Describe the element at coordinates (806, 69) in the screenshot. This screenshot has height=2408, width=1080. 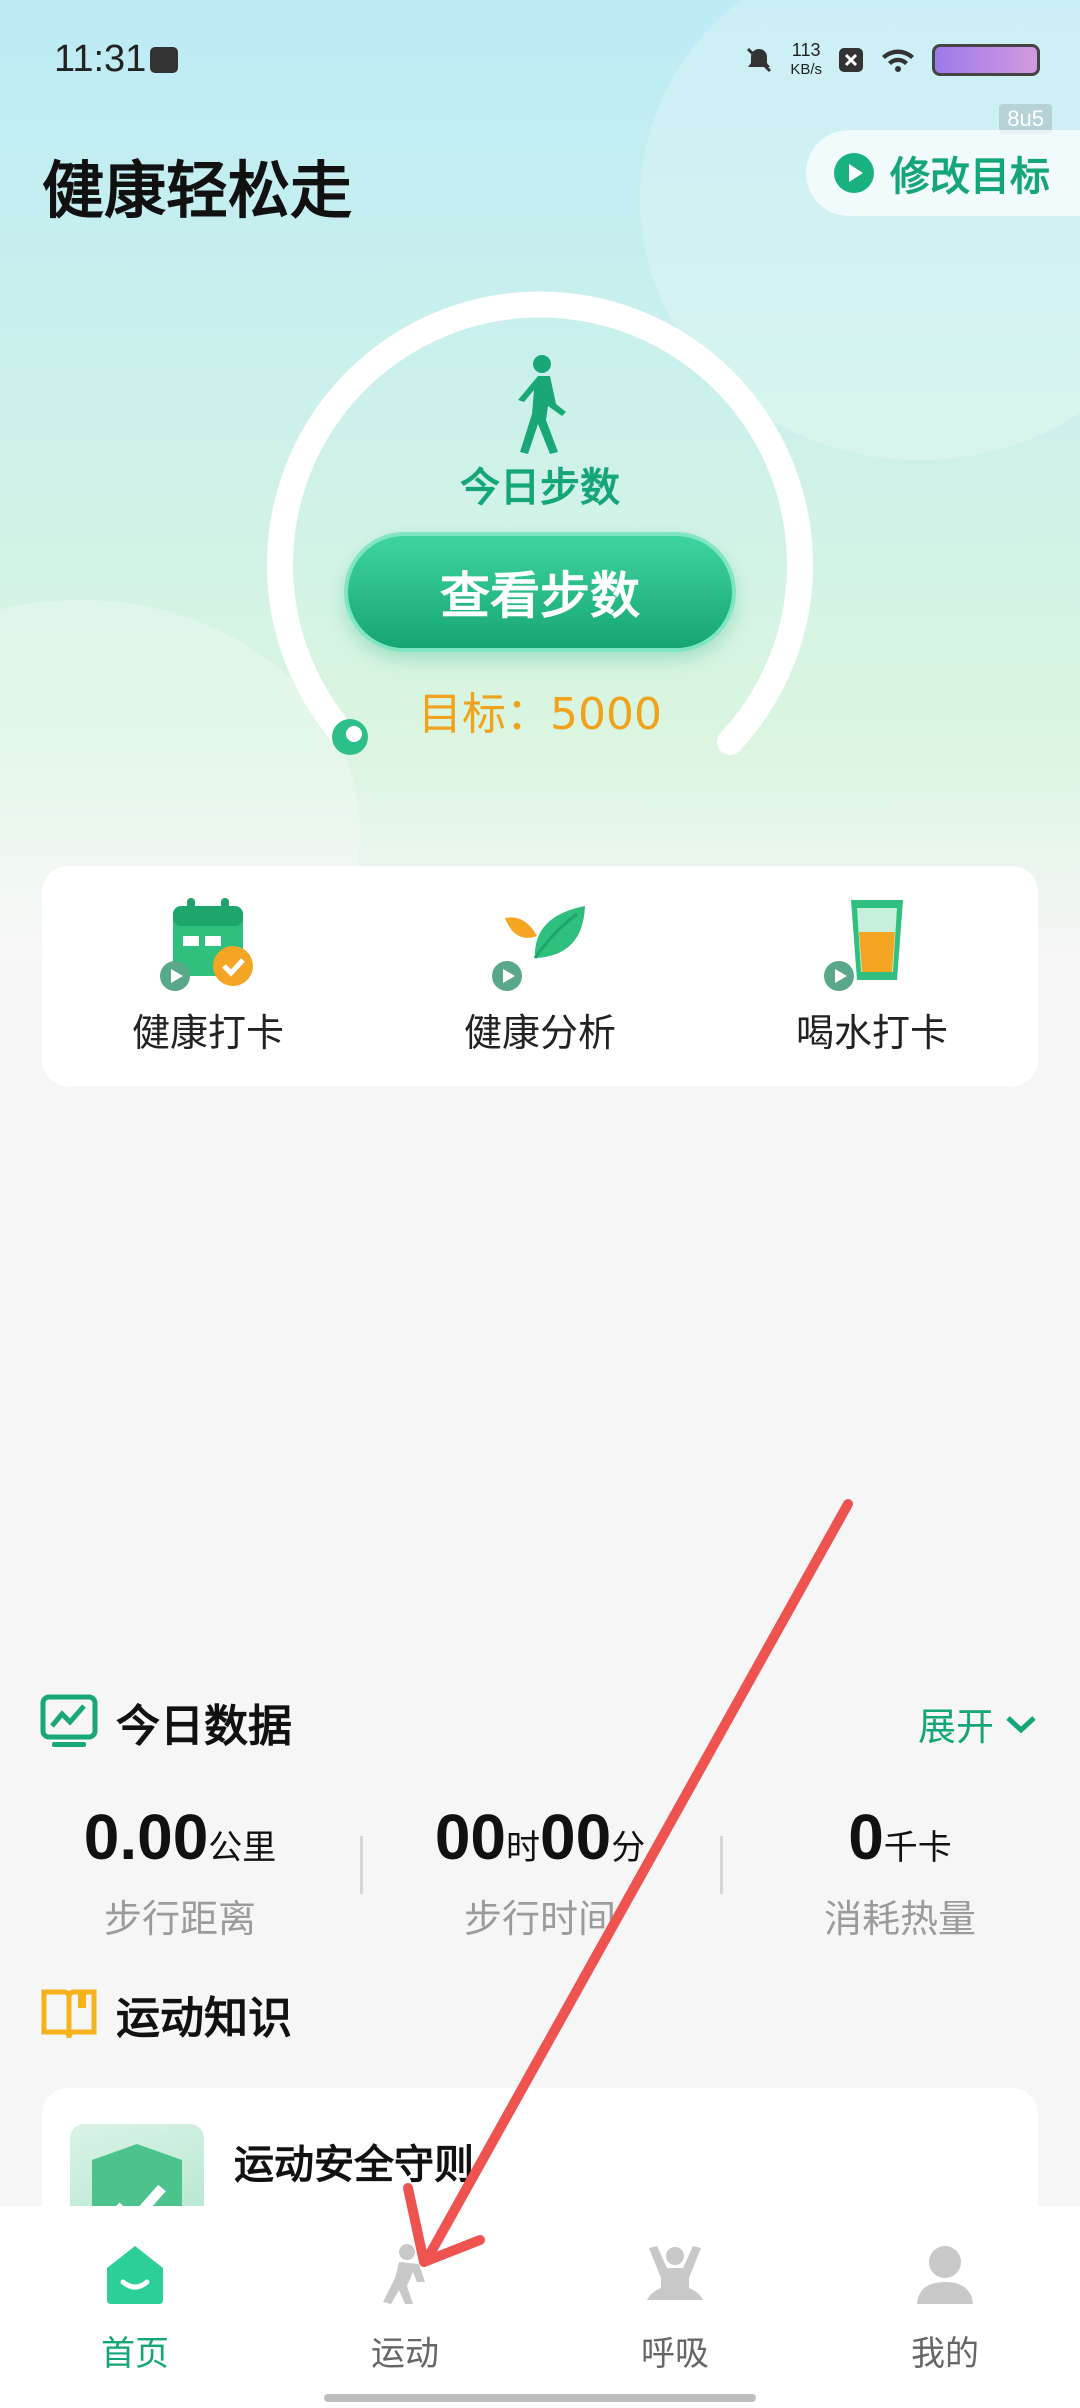
I see `network-speed-unit: KB/s` at that location.